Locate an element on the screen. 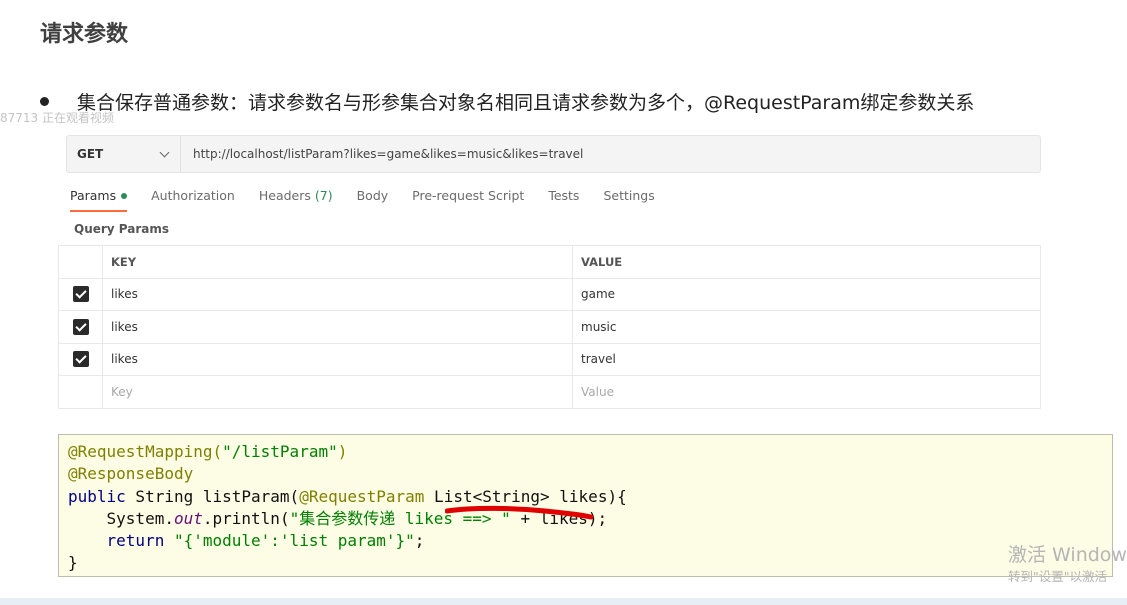 This screenshot has width=1127, height=605. new-key-input: Key is located at coordinates (337, 392).